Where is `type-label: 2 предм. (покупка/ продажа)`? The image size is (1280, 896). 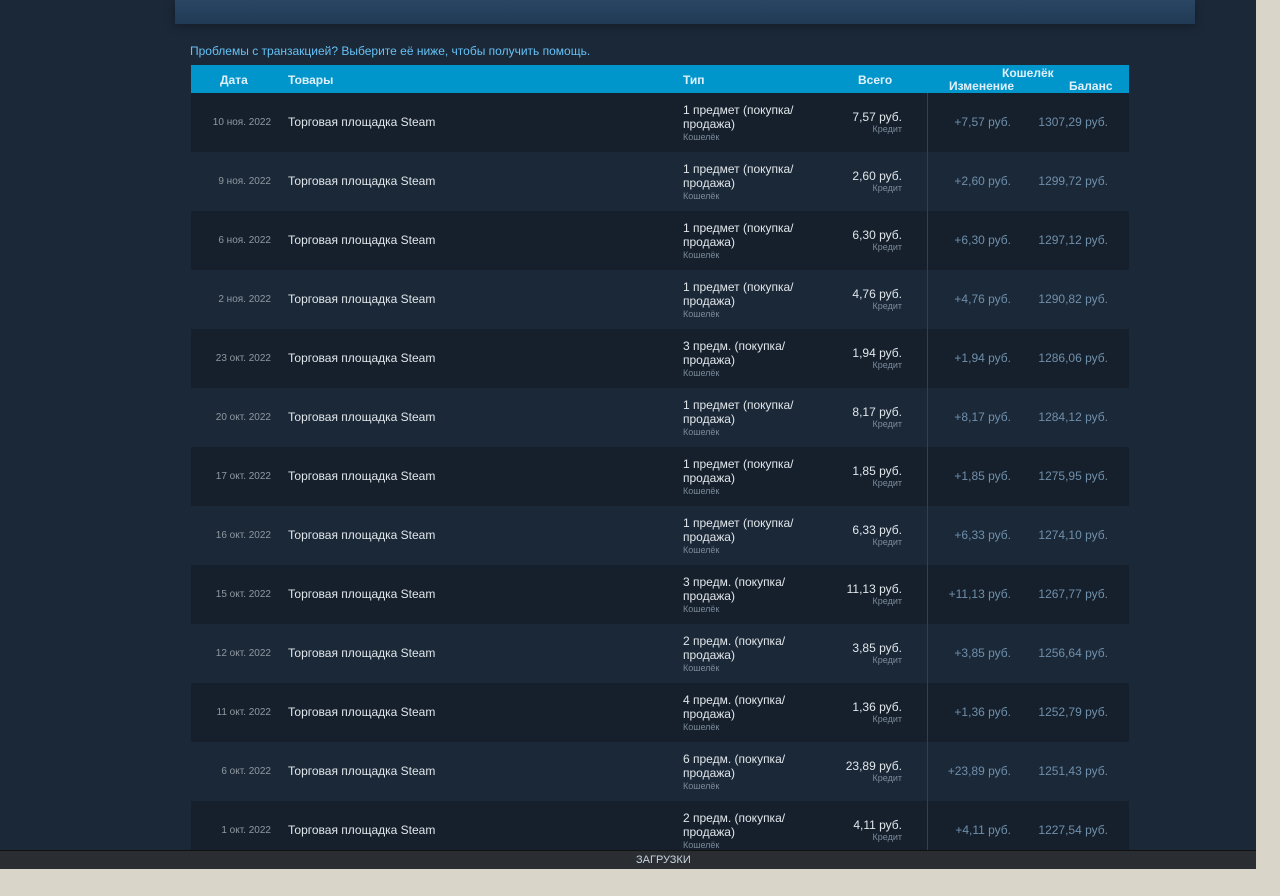 type-label: 2 предм. (покупка/ продажа) is located at coordinates (734, 648).